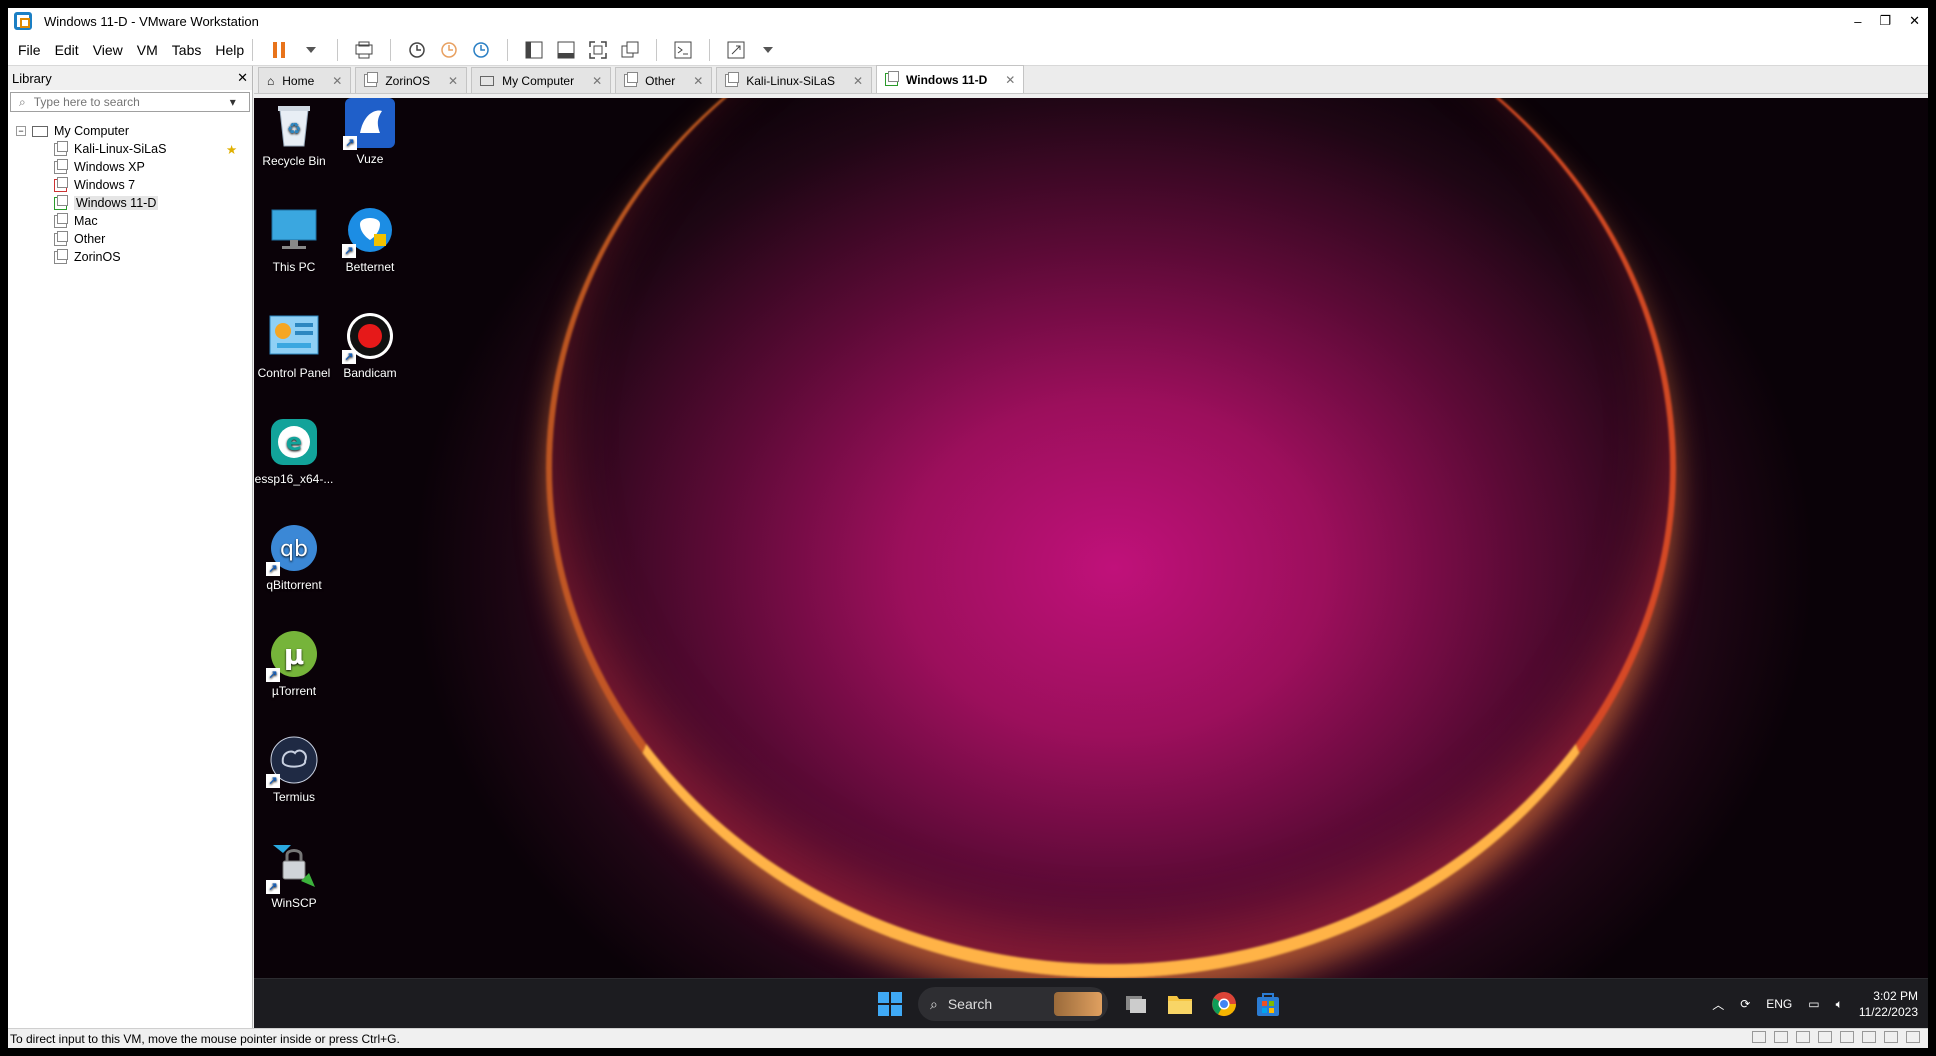  What do you see at coordinates (1078, 1004) in the screenshot?
I see `search-highlight-icon` at bounding box center [1078, 1004].